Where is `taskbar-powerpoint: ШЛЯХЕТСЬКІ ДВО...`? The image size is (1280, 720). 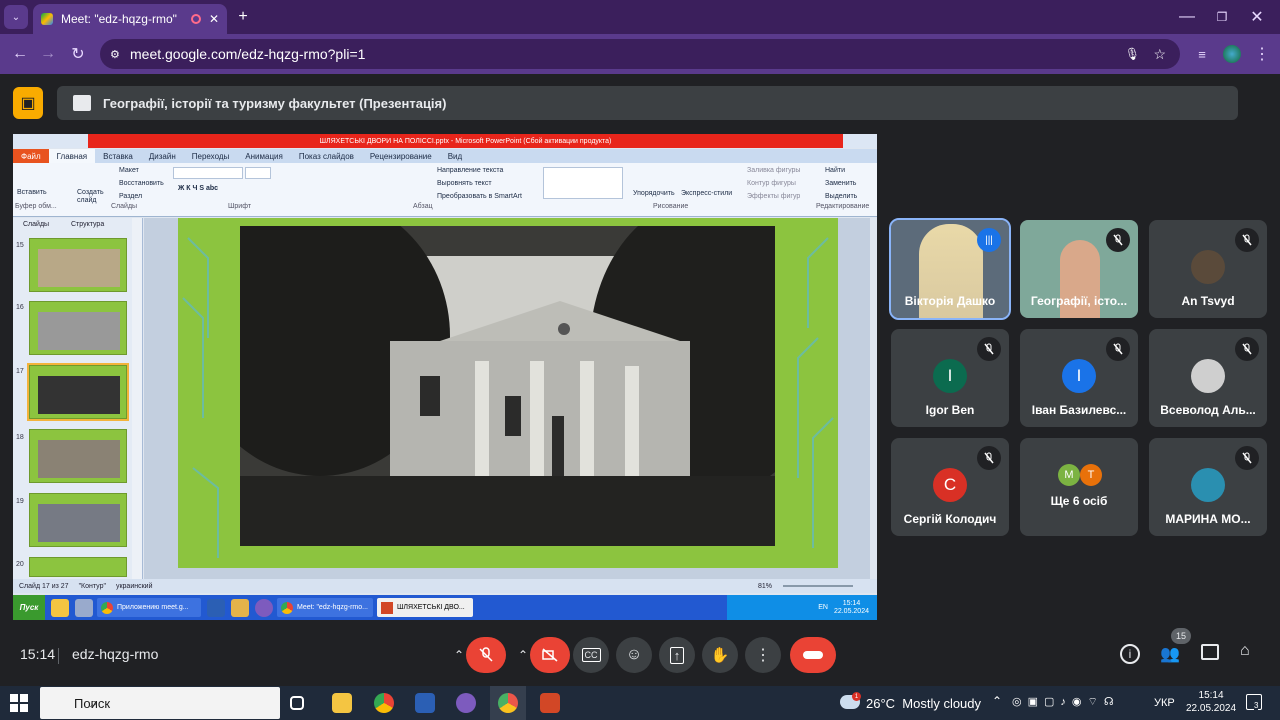 taskbar-powerpoint: ШЛЯХЕТСЬКІ ДВО... is located at coordinates (425, 607).